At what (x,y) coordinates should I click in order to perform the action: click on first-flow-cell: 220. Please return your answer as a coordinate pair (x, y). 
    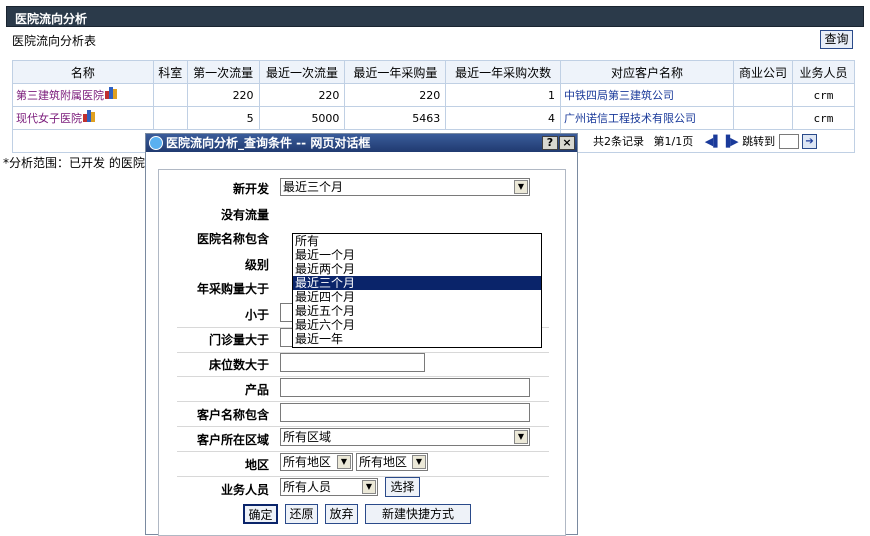
    Looking at the image, I should click on (223, 95).